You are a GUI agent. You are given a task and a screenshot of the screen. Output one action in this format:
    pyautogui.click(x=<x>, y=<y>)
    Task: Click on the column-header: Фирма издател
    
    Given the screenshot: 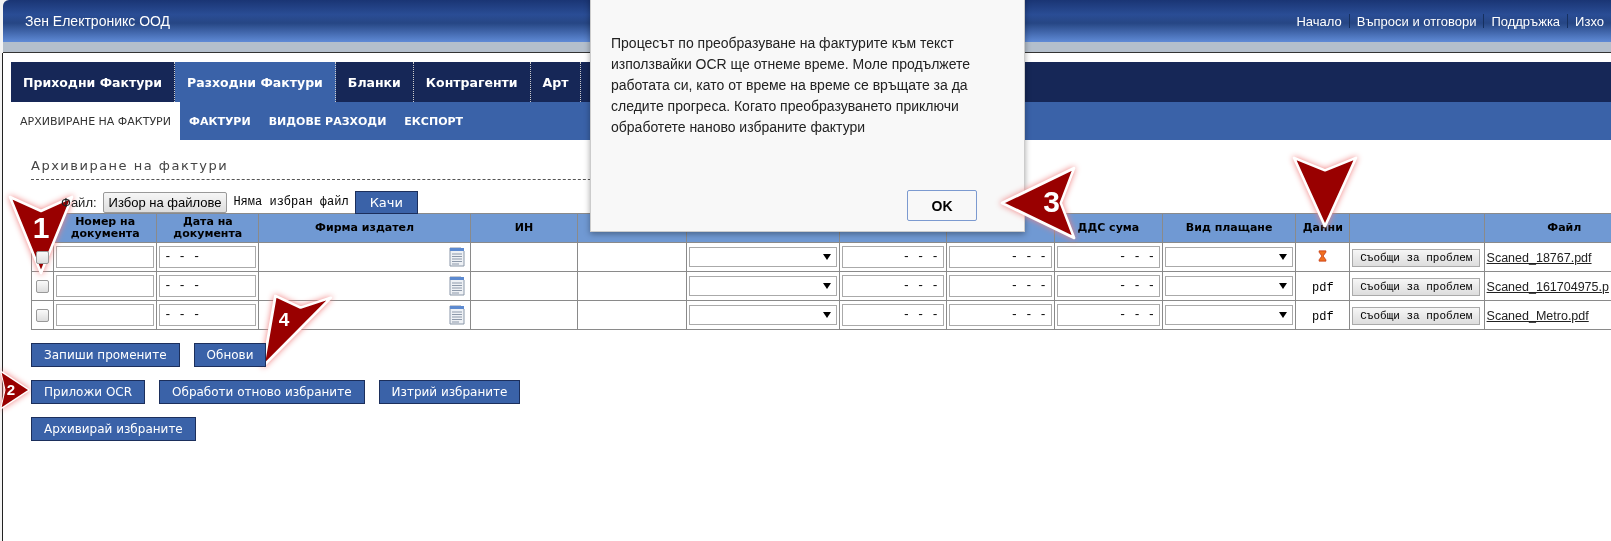 What is the action you would take?
    pyautogui.click(x=364, y=228)
    